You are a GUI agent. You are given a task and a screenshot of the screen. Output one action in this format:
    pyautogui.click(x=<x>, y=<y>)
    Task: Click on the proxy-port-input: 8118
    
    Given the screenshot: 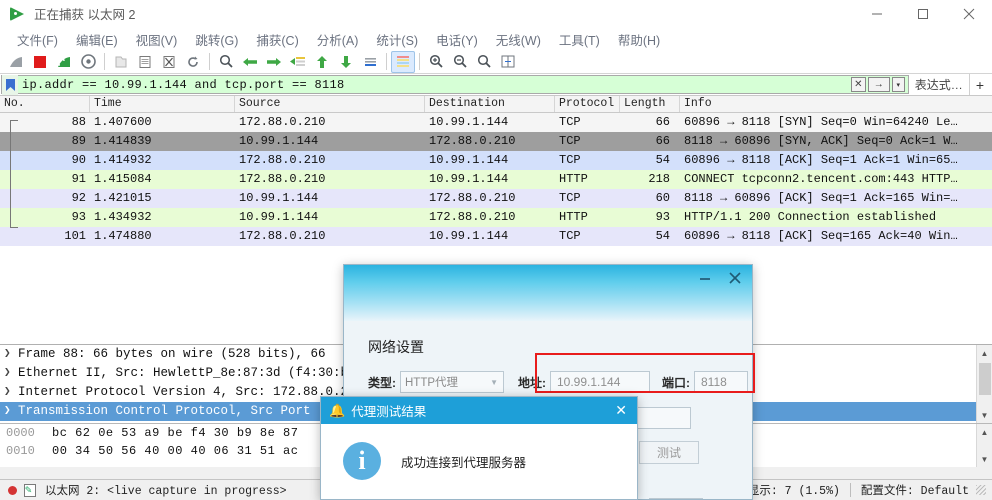 What is the action you would take?
    pyautogui.click(x=721, y=382)
    